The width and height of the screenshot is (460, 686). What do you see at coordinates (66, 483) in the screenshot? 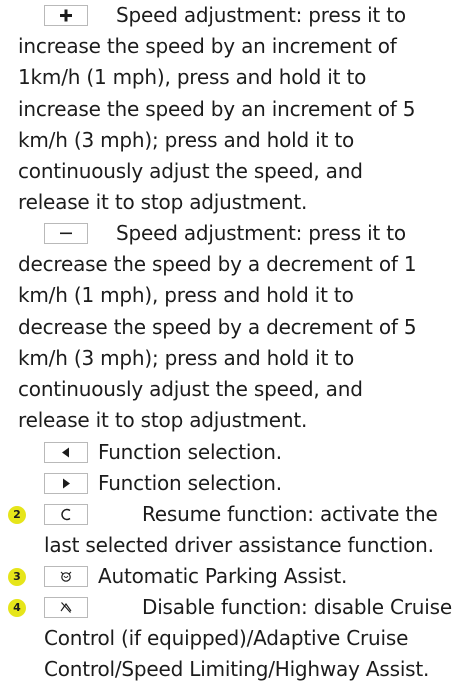
I see `arrow-right-icon` at bounding box center [66, 483].